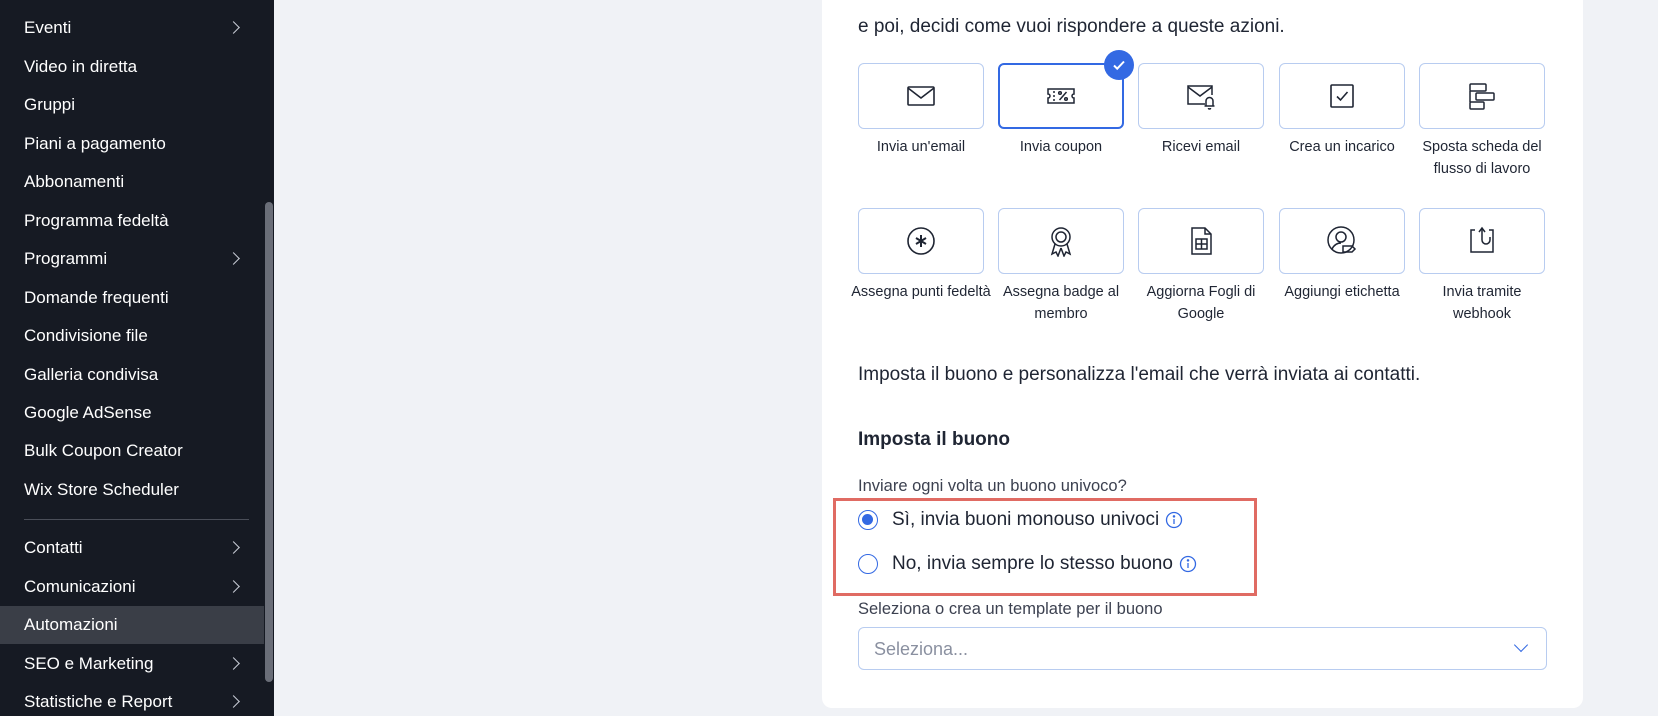  I want to click on action-label: Invia tramite webhook, so click(1482, 303).